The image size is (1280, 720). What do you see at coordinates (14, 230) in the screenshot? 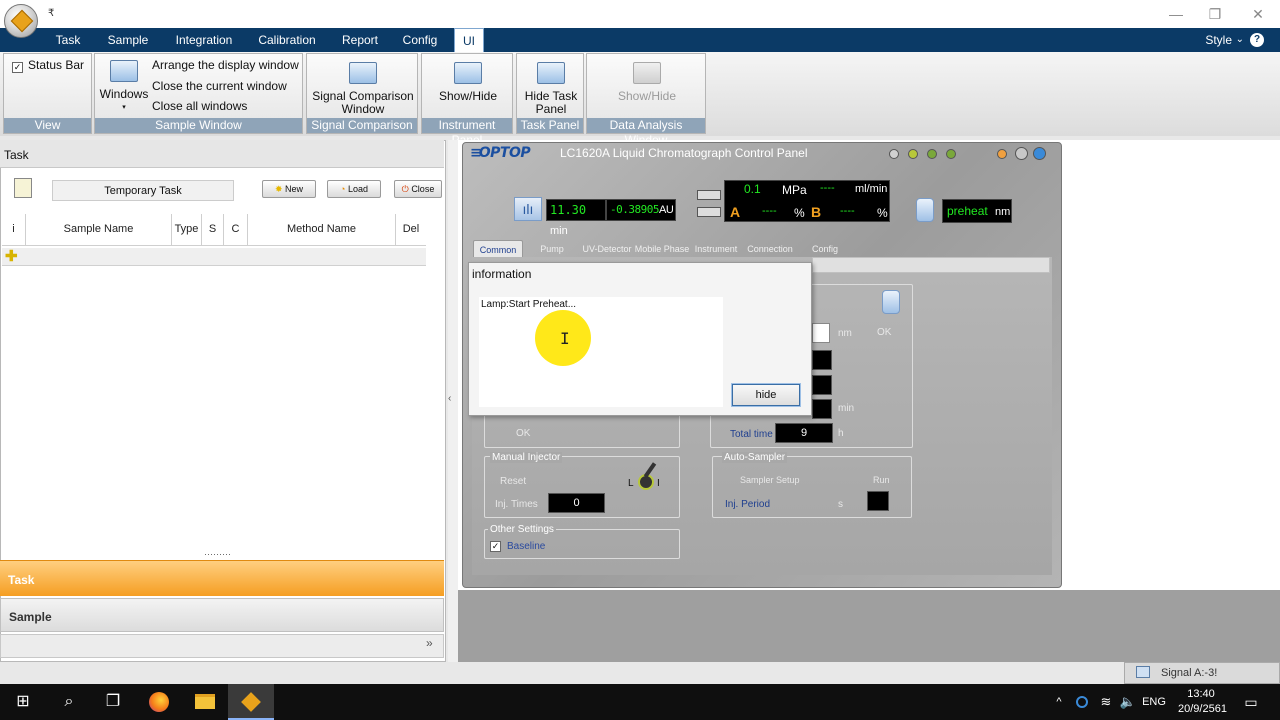
I see `column-header-i: i` at bounding box center [14, 230].